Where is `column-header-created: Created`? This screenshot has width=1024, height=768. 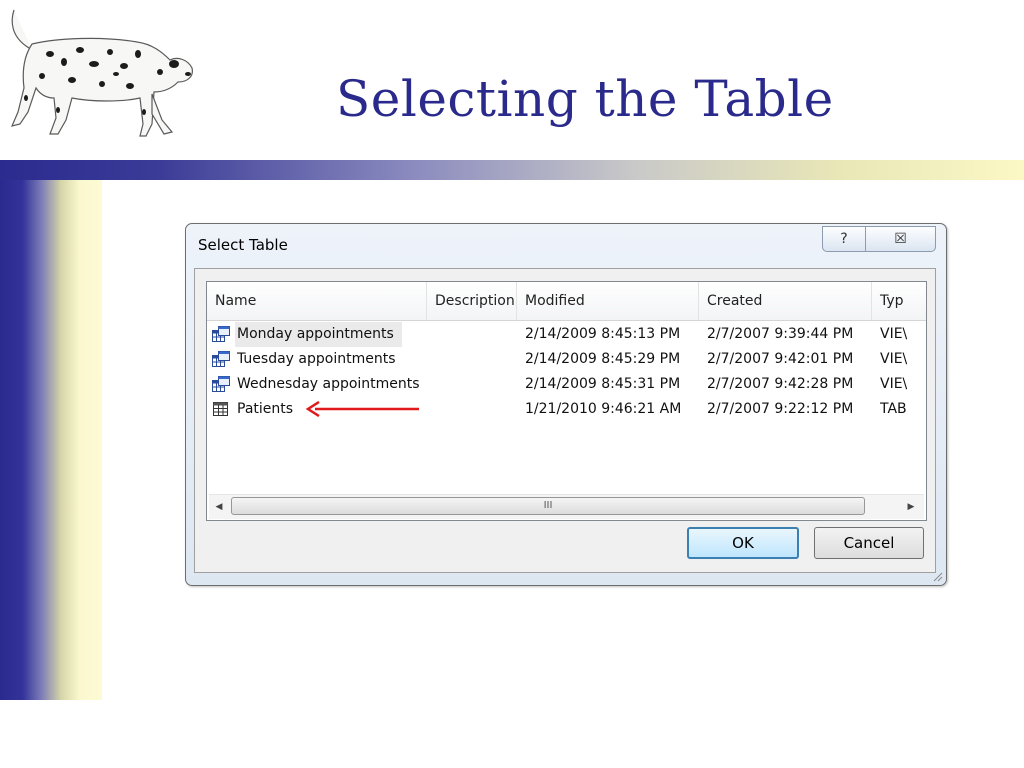 column-header-created: Created is located at coordinates (785, 301).